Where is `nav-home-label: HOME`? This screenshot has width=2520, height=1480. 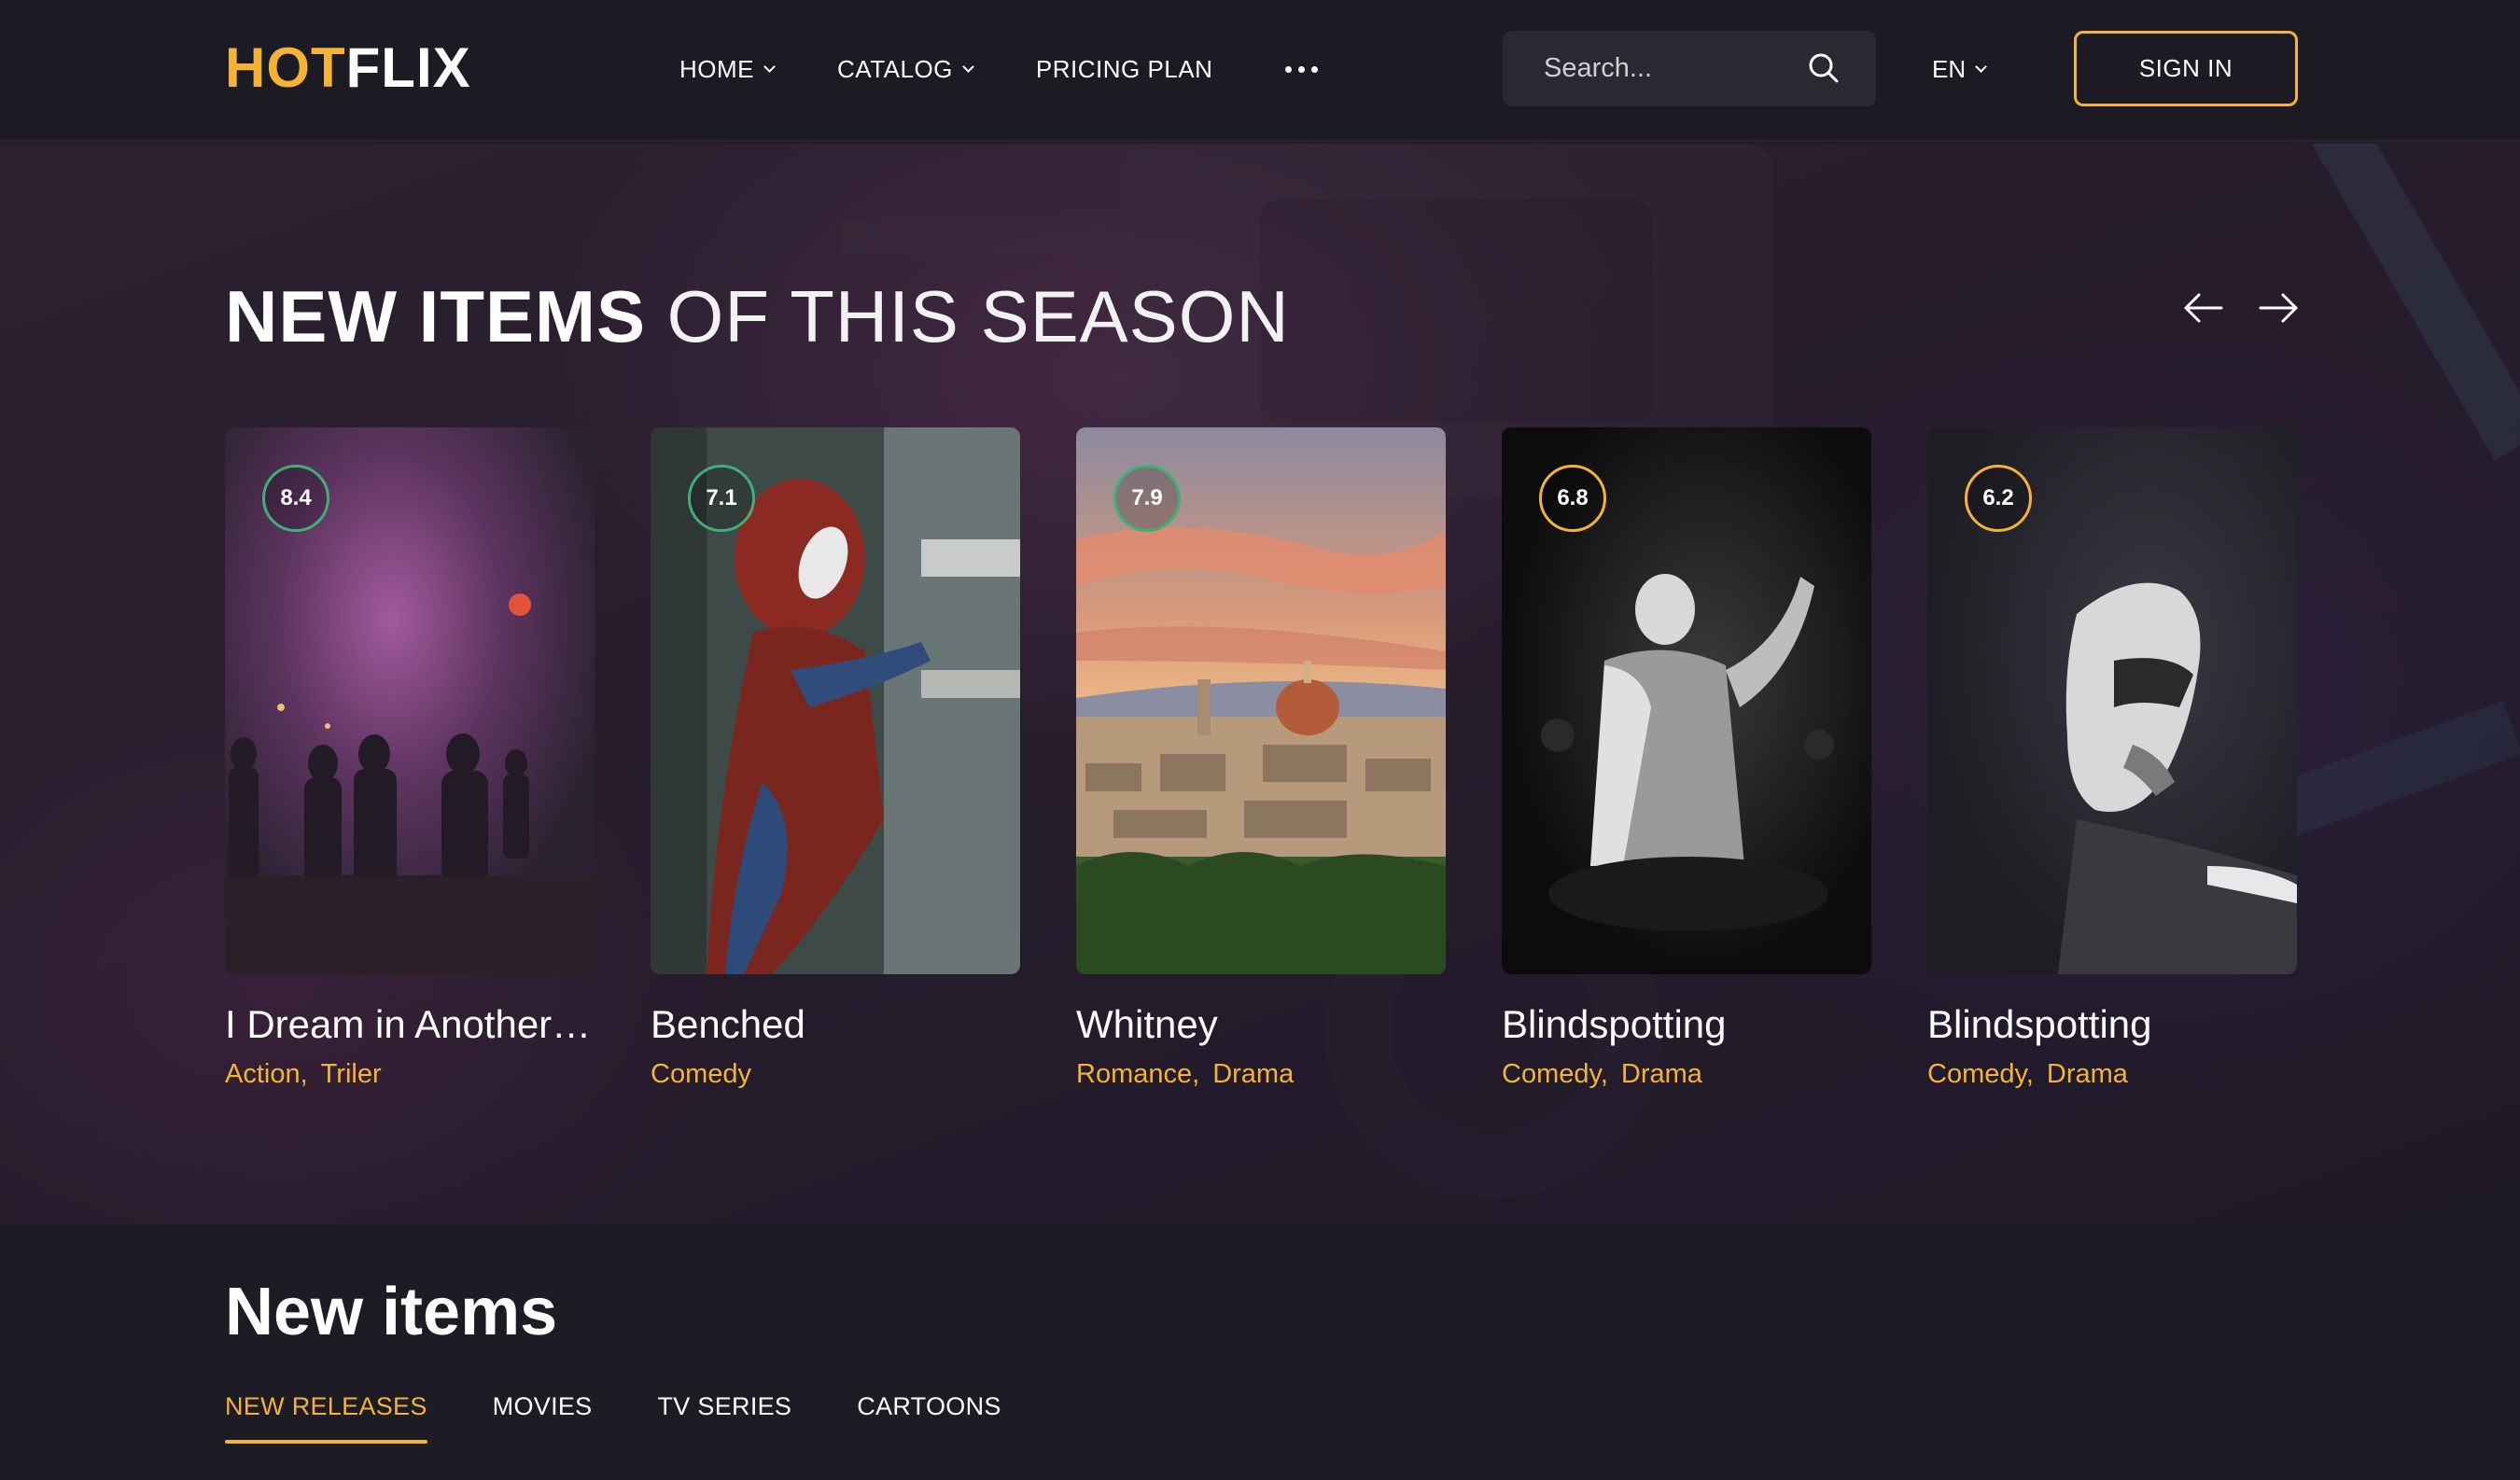 nav-home-label: HOME is located at coordinates (716, 68).